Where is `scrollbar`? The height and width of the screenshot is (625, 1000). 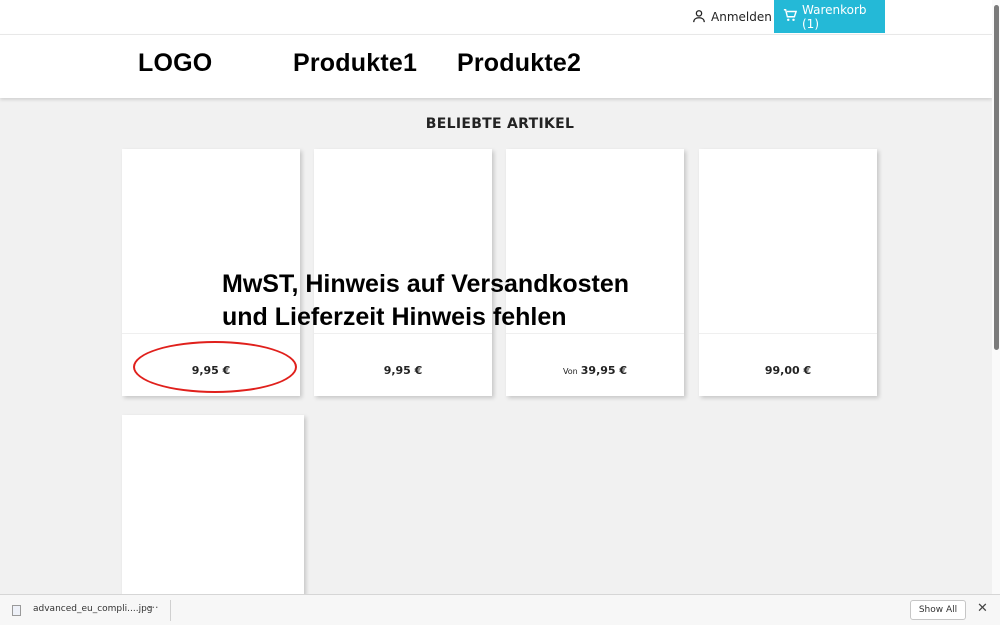 scrollbar is located at coordinates (996, 297).